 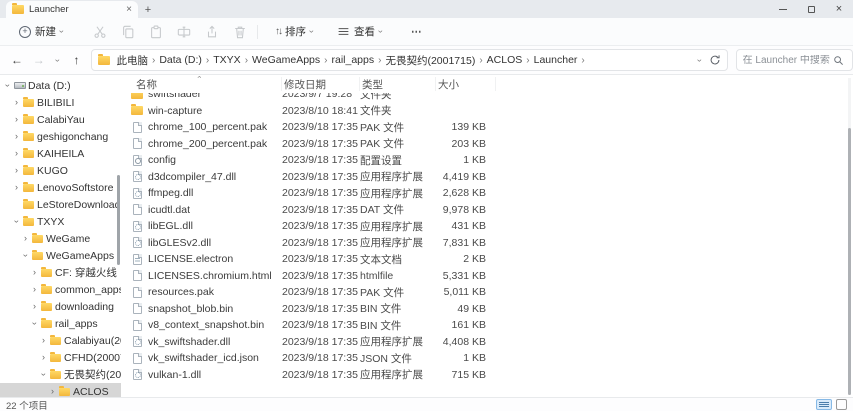 I want to click on refresh-icon, so click(x=715, y=60).